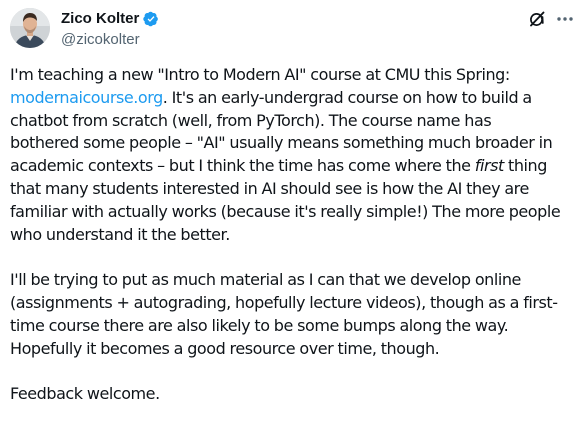  I want to click on emphasis-text: first, so click(489, 166).